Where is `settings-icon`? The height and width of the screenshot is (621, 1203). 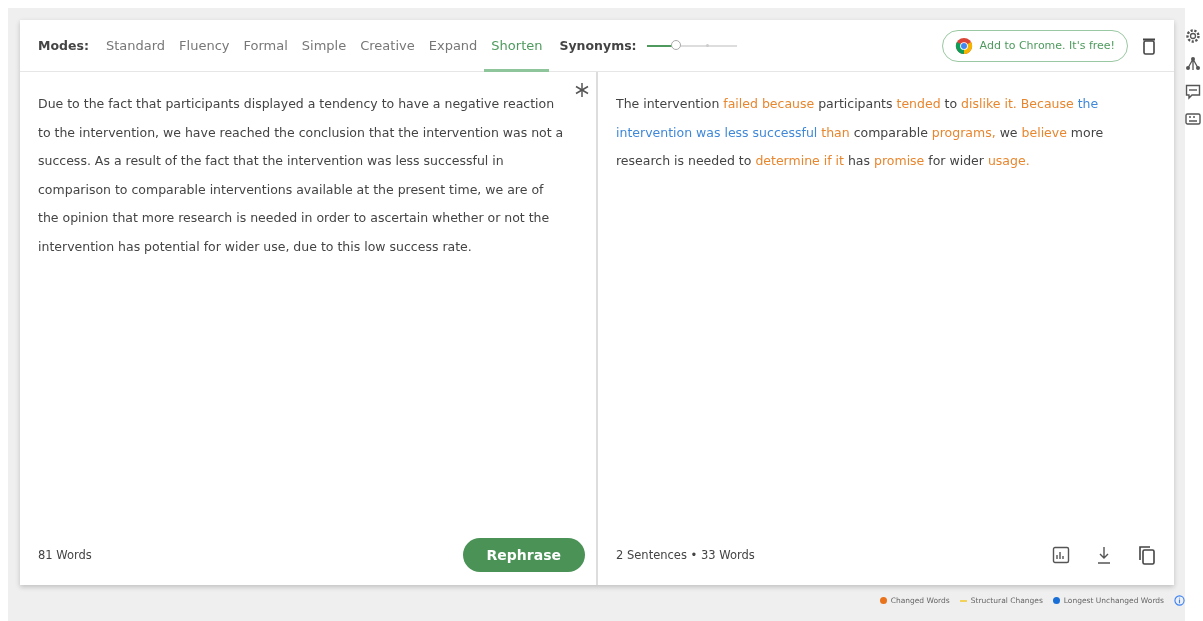
settings-icon is located at coordinates (1193, 36).